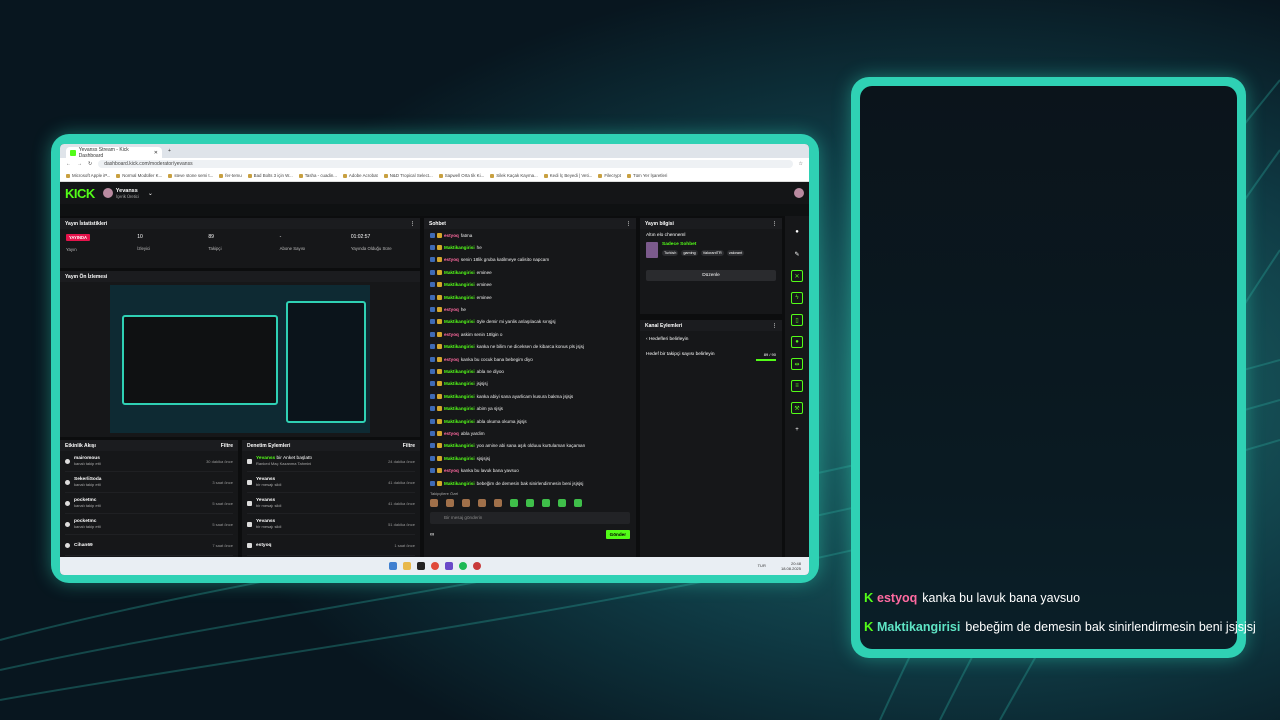  Describe the element at coordinates (797, 408) in the screenshot. I see `wrench-icon: ⚒` at that location.